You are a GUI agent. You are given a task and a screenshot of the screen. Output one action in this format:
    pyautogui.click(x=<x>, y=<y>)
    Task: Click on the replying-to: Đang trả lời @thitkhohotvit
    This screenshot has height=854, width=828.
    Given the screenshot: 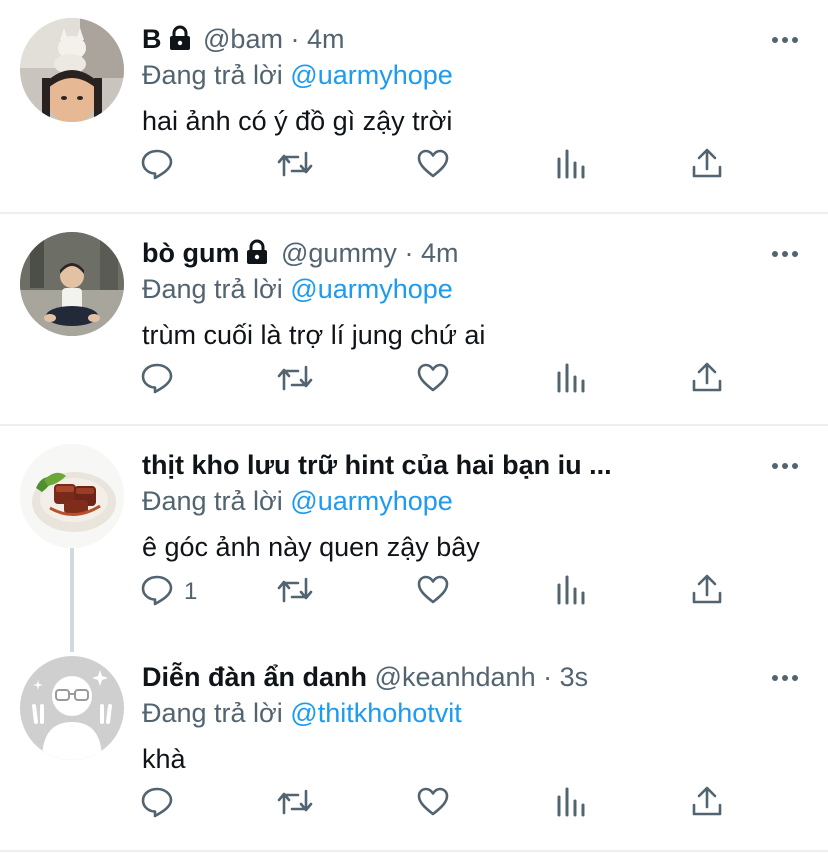 What is the action you would take?
    pyautogui.click(x=302, y=713)
    